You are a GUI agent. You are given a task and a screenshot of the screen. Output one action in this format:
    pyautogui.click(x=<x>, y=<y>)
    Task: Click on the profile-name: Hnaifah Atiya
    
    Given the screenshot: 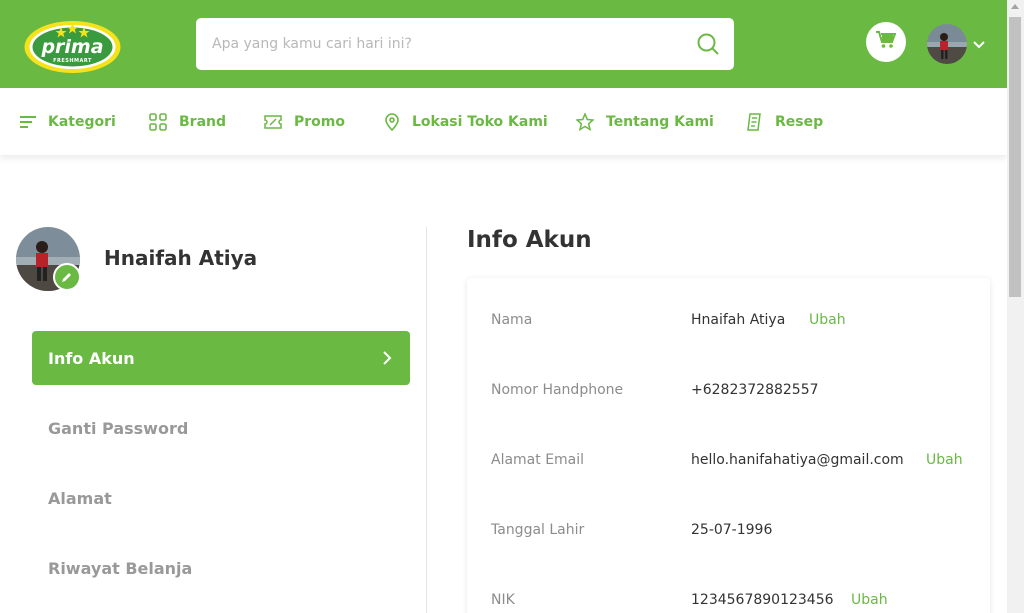 What is the action you would take?
    pyautogui.click(x=181, y=258)
    